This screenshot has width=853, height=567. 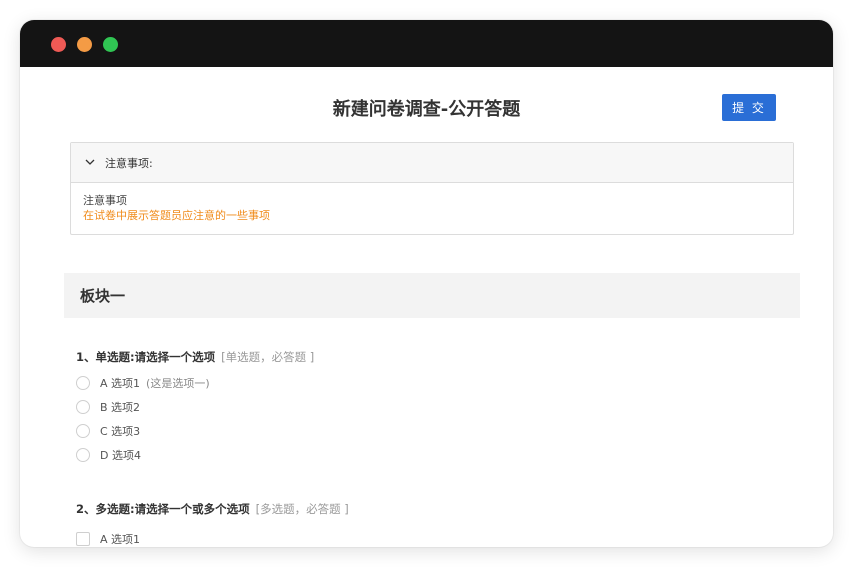 What do you see at coordinates (178, 383) in the screenshot?
I see `option-note: (这是选项一)` at bounding box center [178, 383].